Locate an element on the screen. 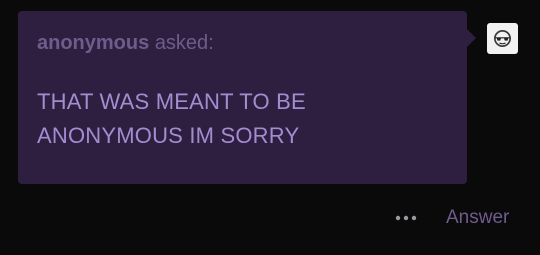  avatar is located at coordinates (502, 38).